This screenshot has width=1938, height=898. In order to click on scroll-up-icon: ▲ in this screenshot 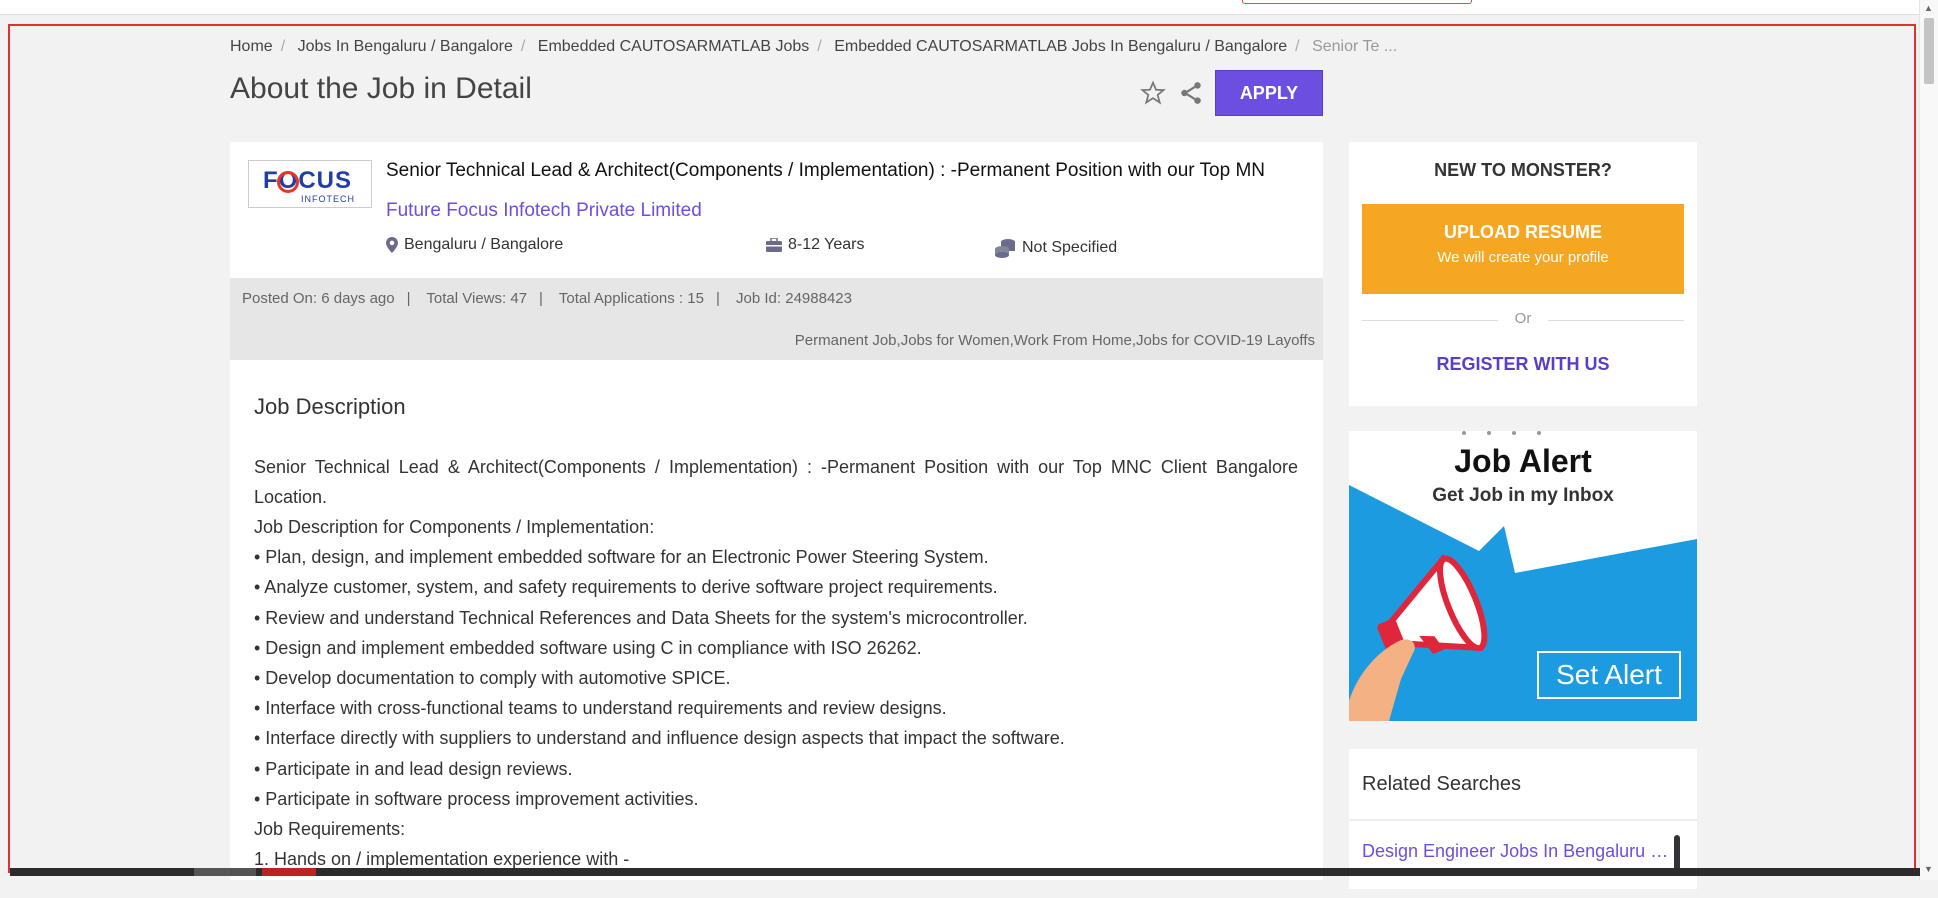, I will do `click(1928, 8)`.